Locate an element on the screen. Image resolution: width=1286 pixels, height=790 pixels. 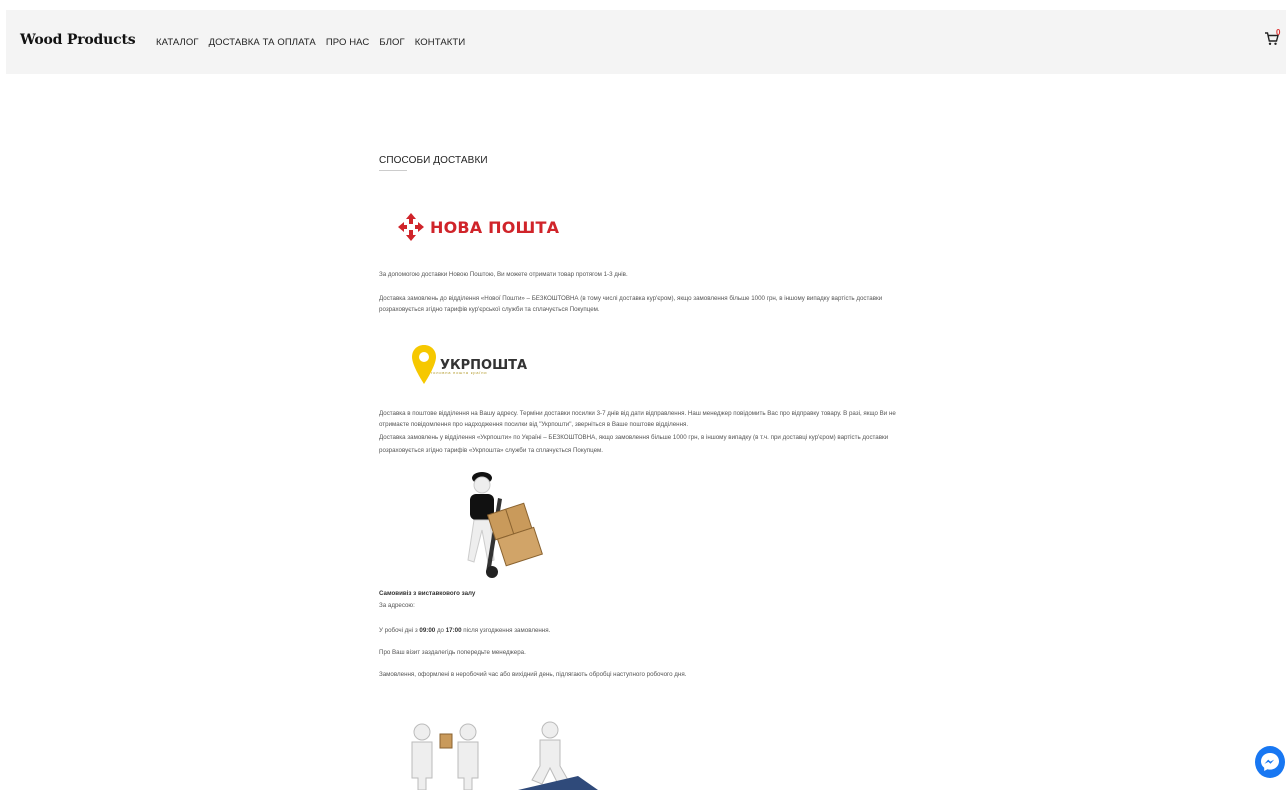
nav-about: ПРО НАС is located at coordinates (348, 42).